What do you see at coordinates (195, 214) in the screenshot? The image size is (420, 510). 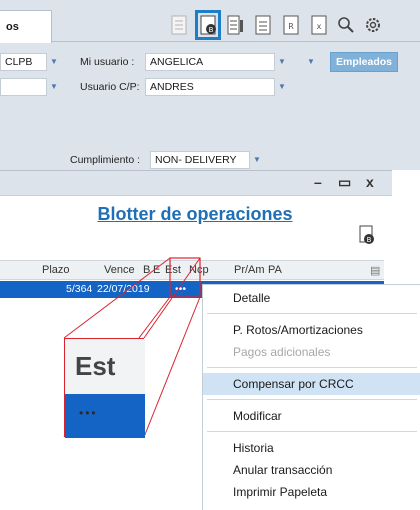 I see `blotter-title: Blotter de operaciones` at bounding box center [195, 214].